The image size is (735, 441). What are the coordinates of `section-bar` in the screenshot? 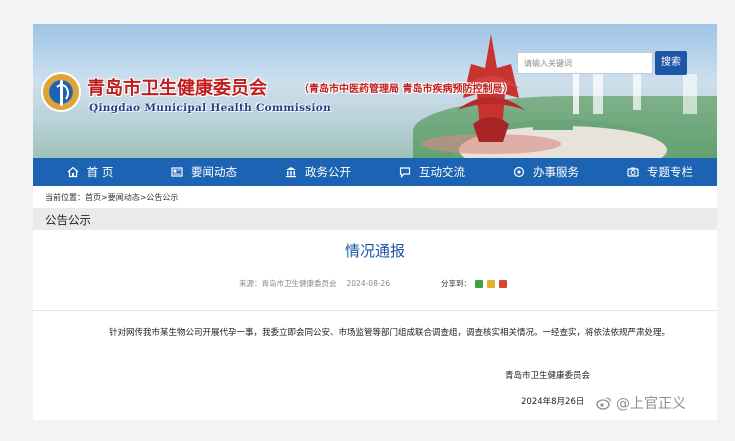 It's located at (375, 219).